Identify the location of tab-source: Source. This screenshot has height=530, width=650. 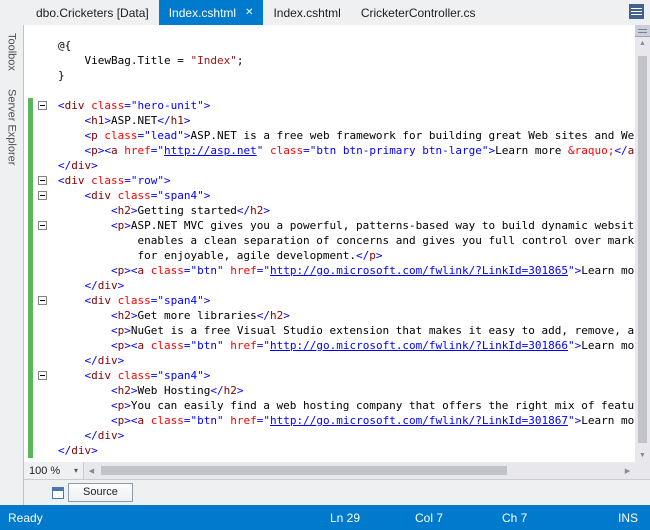
(100, 492).